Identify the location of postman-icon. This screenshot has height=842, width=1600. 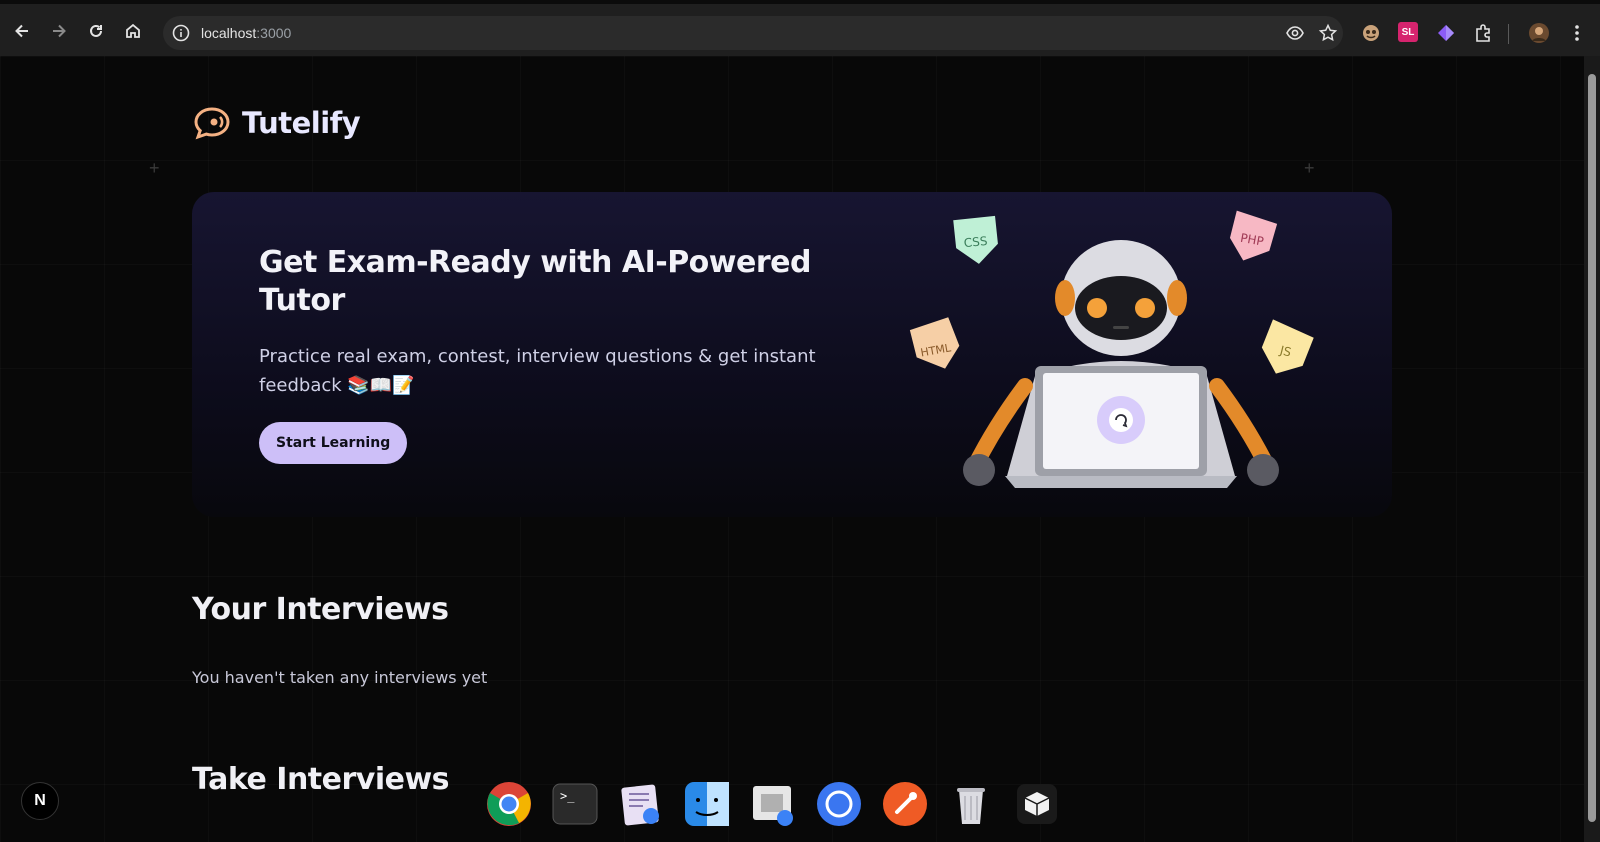
(905, 804).